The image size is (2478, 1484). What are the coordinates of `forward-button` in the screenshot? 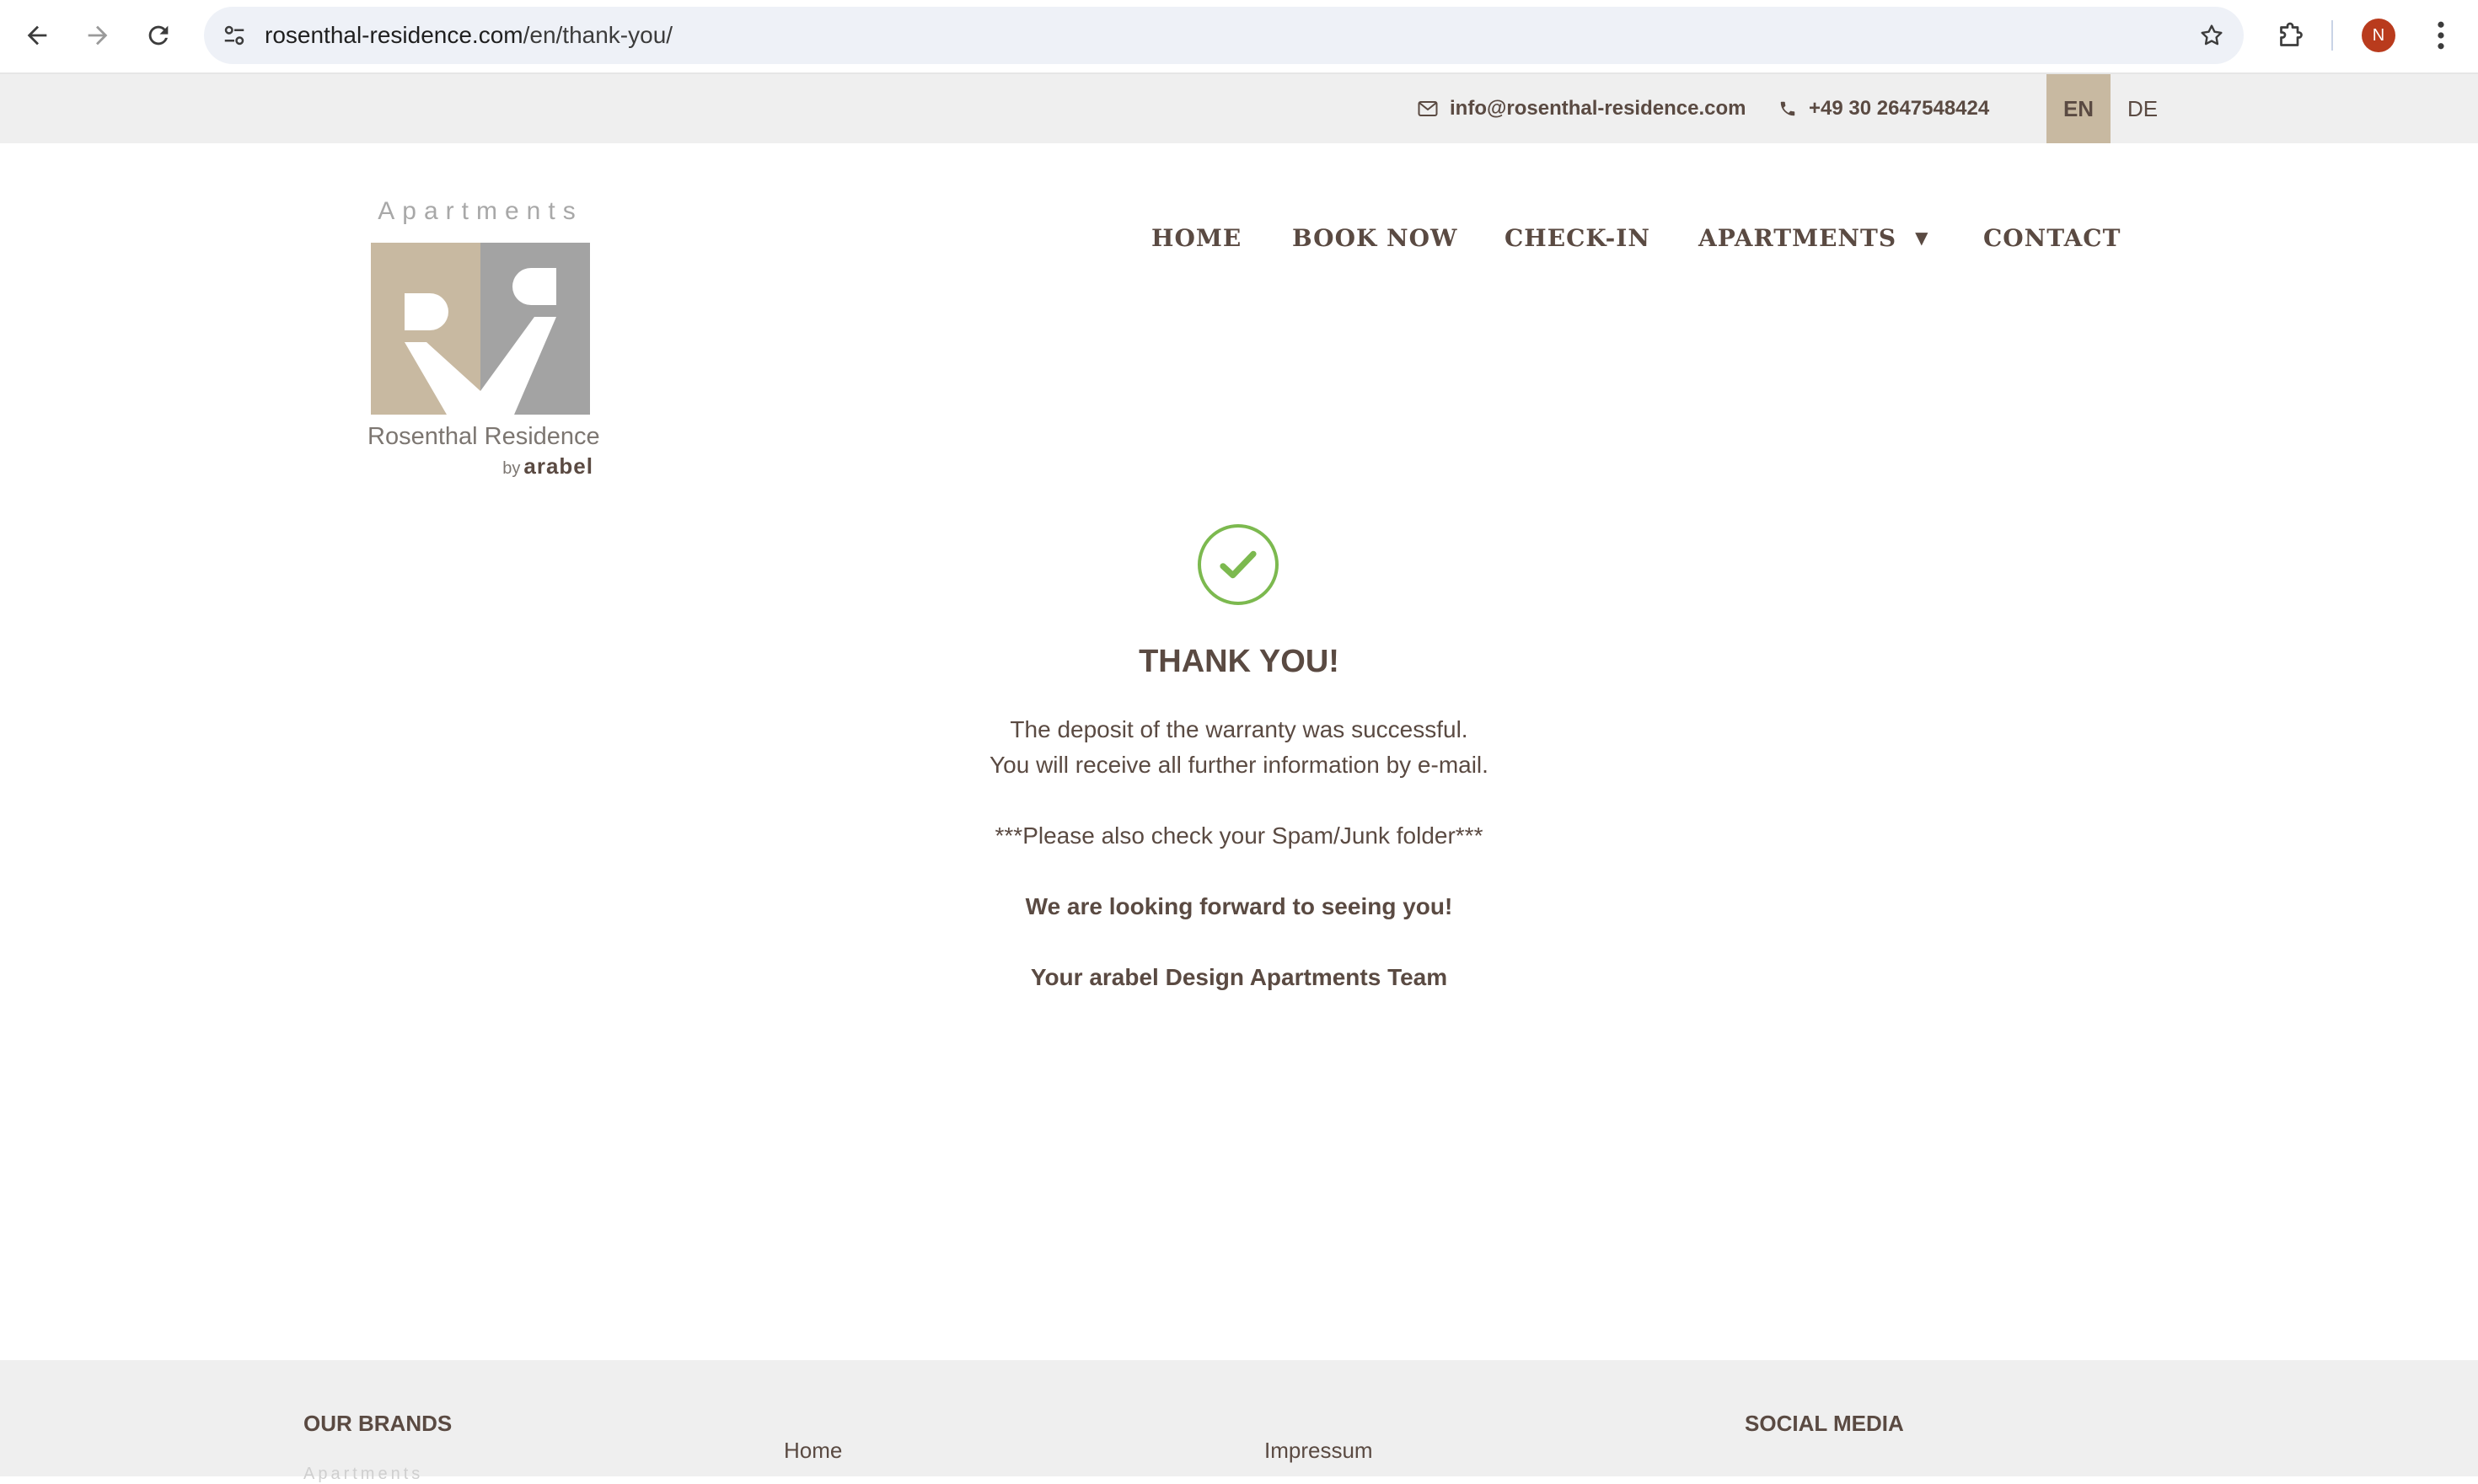 It's located at (98, 35).